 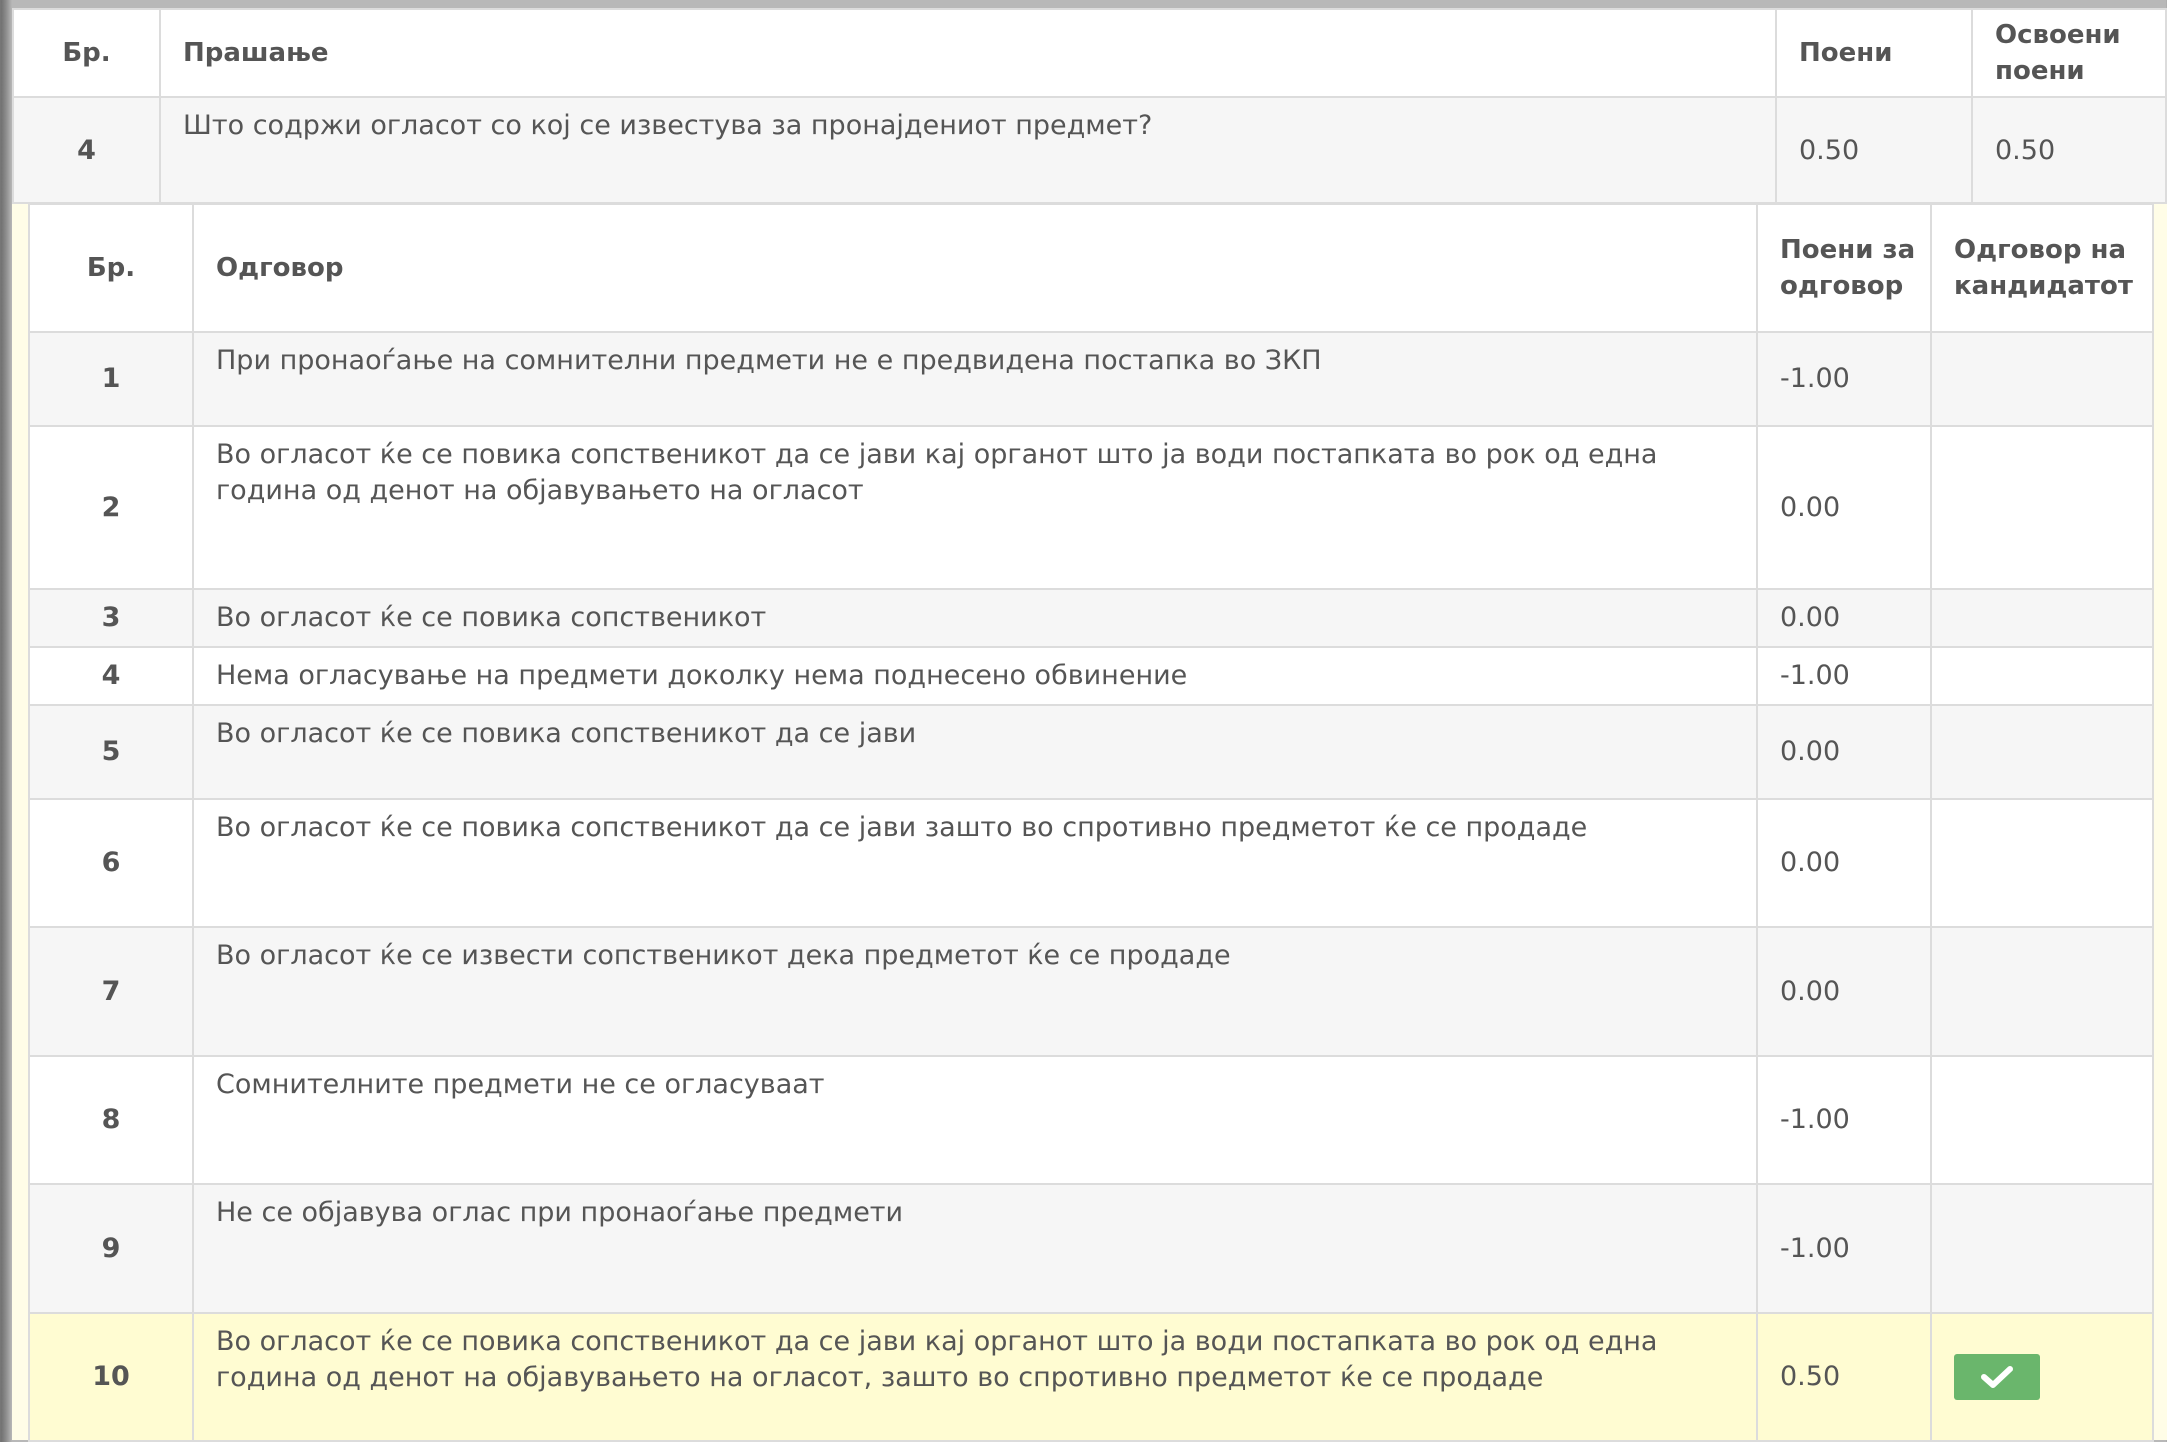 What do you see at coordinates (111, 379) in the screenshot?
I see `answer-number: 1` at bounding box center [111, 379].